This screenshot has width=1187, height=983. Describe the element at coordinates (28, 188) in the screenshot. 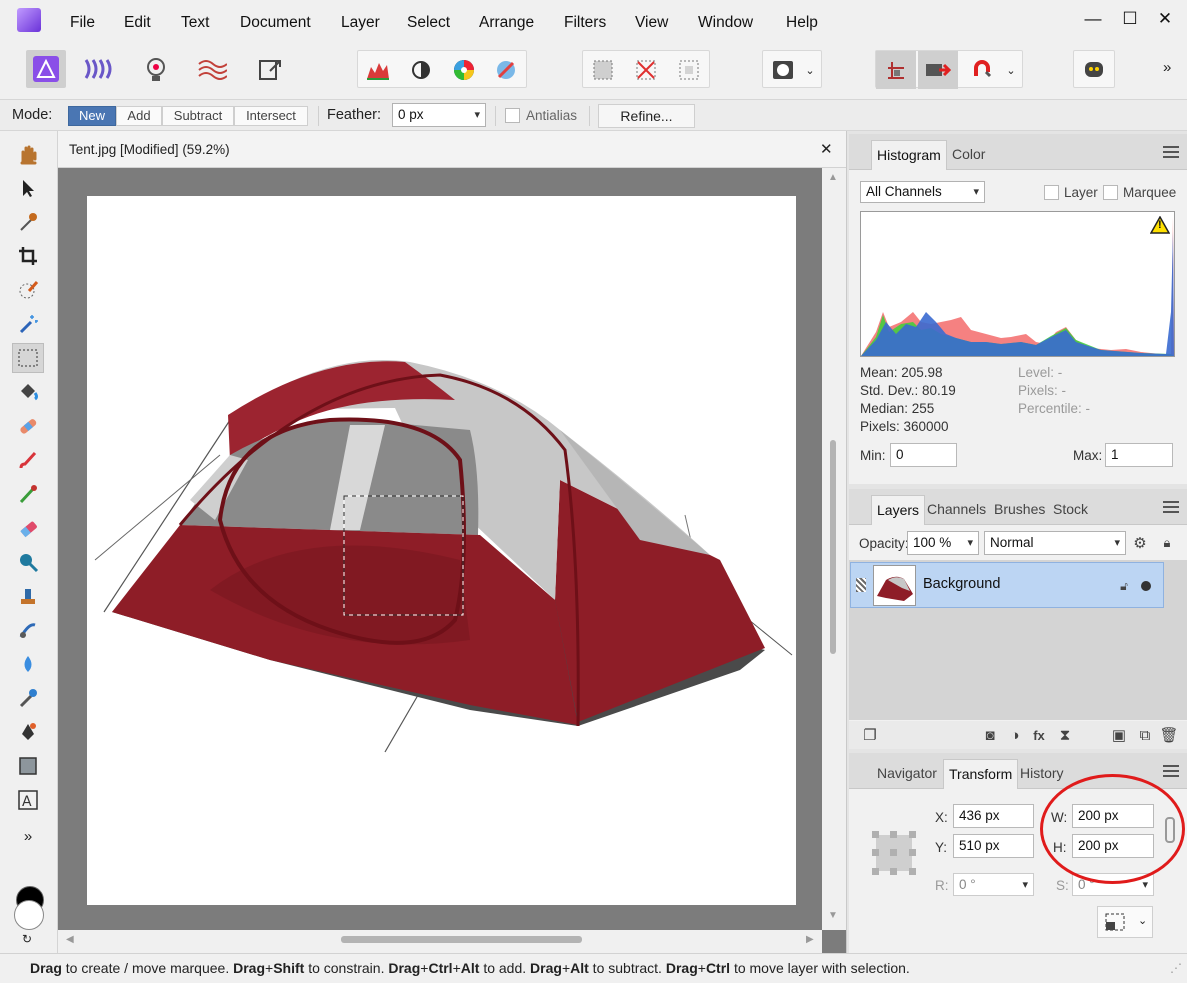

I see `move-tool-icon` at that location.